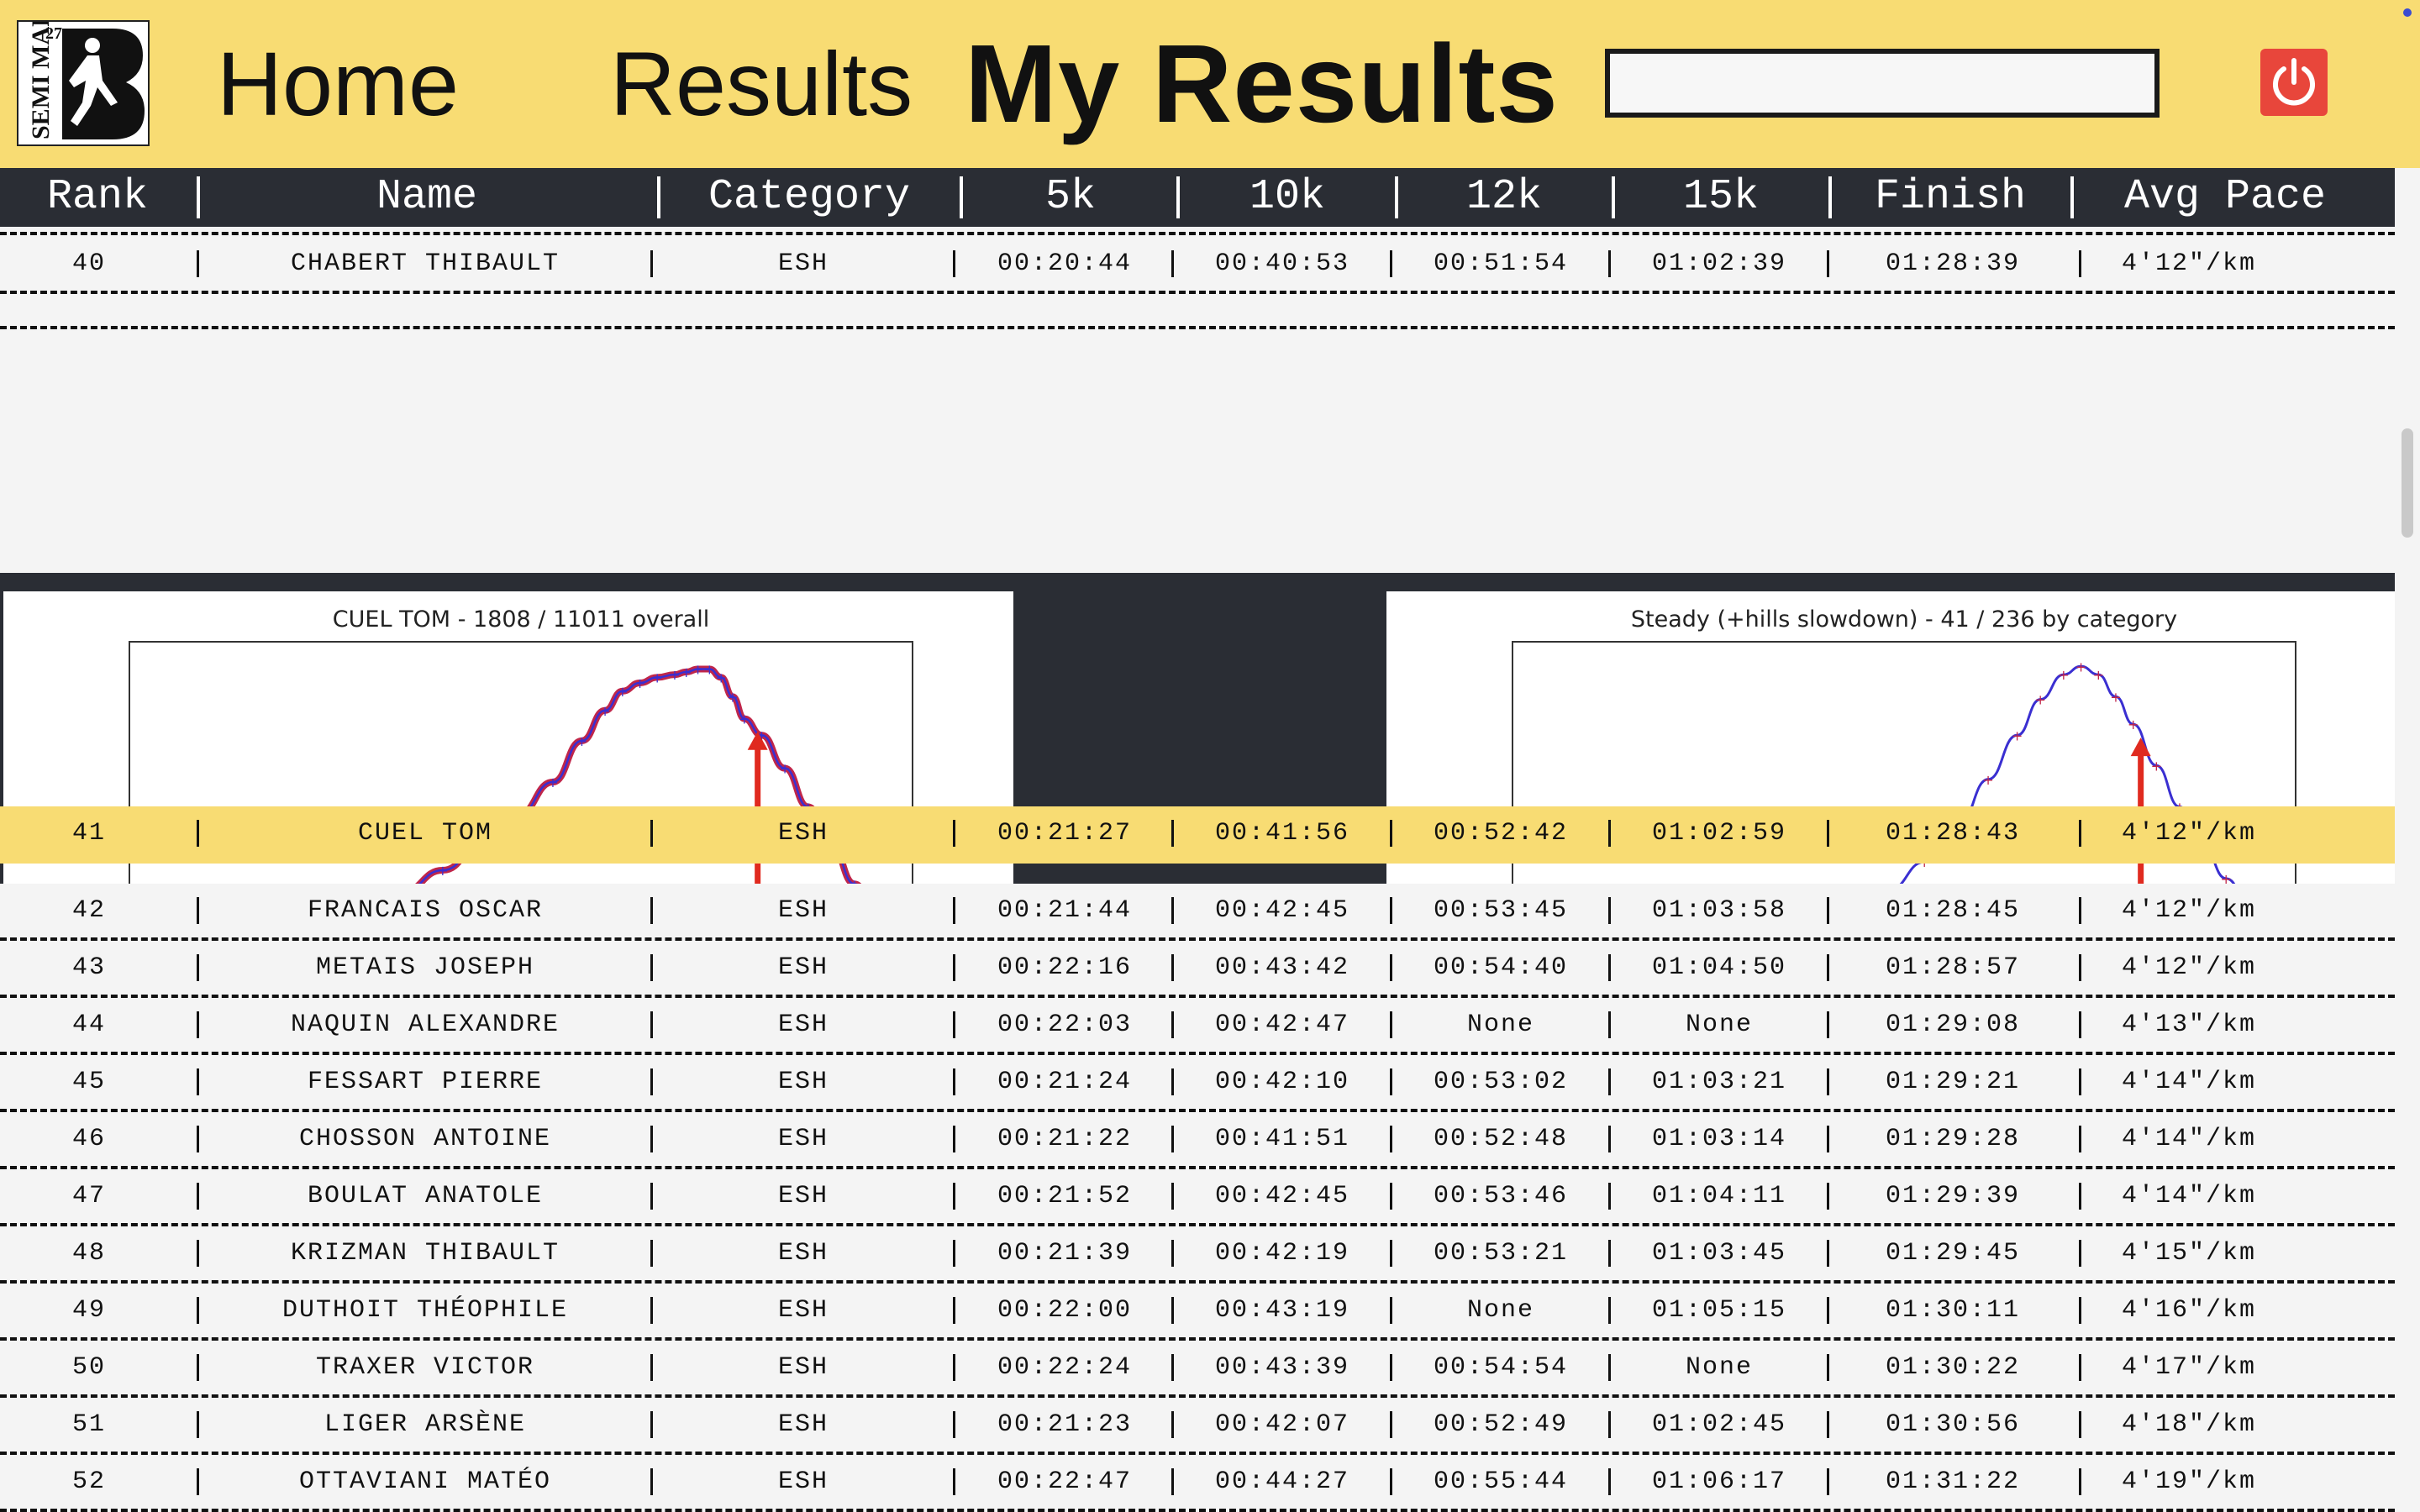 The width and height of the screenshot is (2420, 1512). I want to click on cell-k12: 00:53:21, so click(1501, 1253).